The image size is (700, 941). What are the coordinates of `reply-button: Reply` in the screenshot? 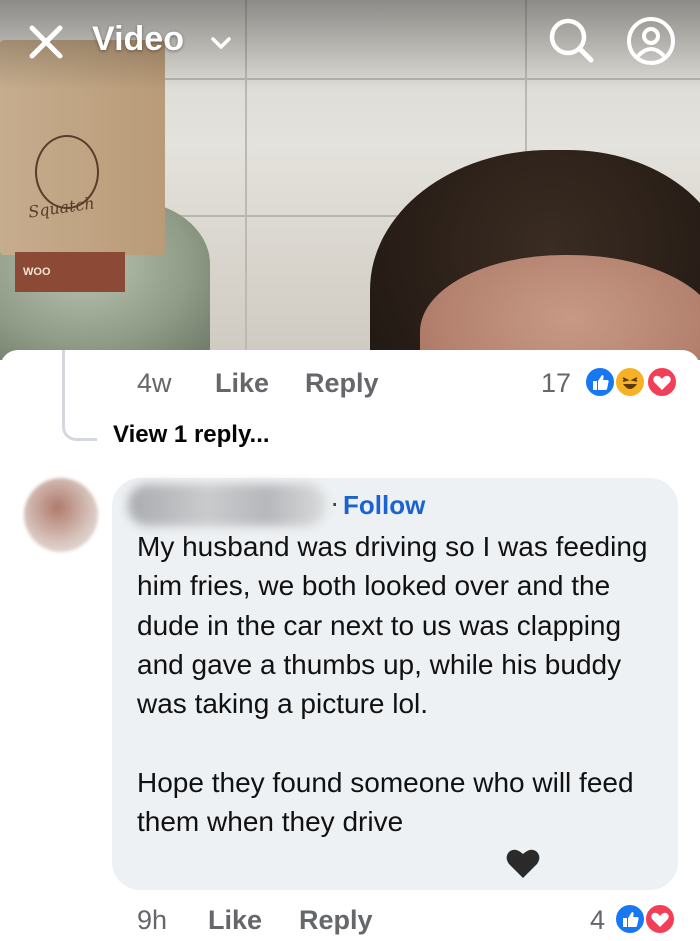 It's located at (336, 920).